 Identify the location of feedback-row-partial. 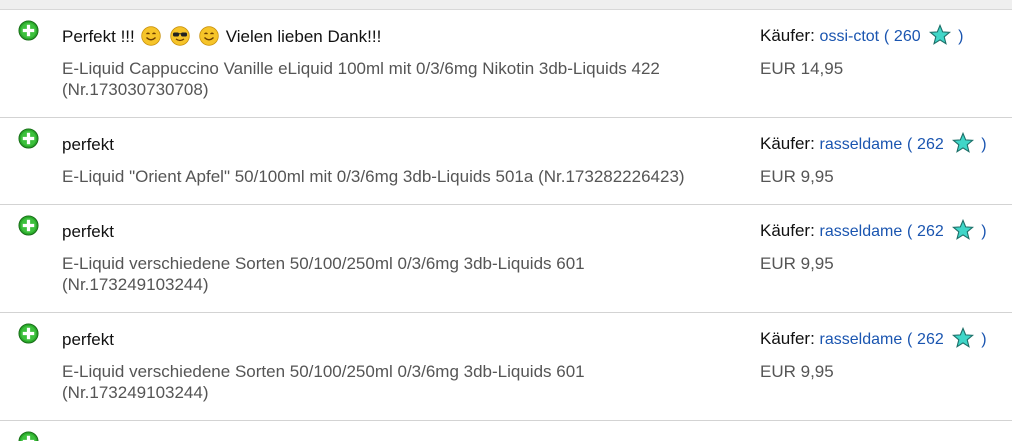
(506, 431).